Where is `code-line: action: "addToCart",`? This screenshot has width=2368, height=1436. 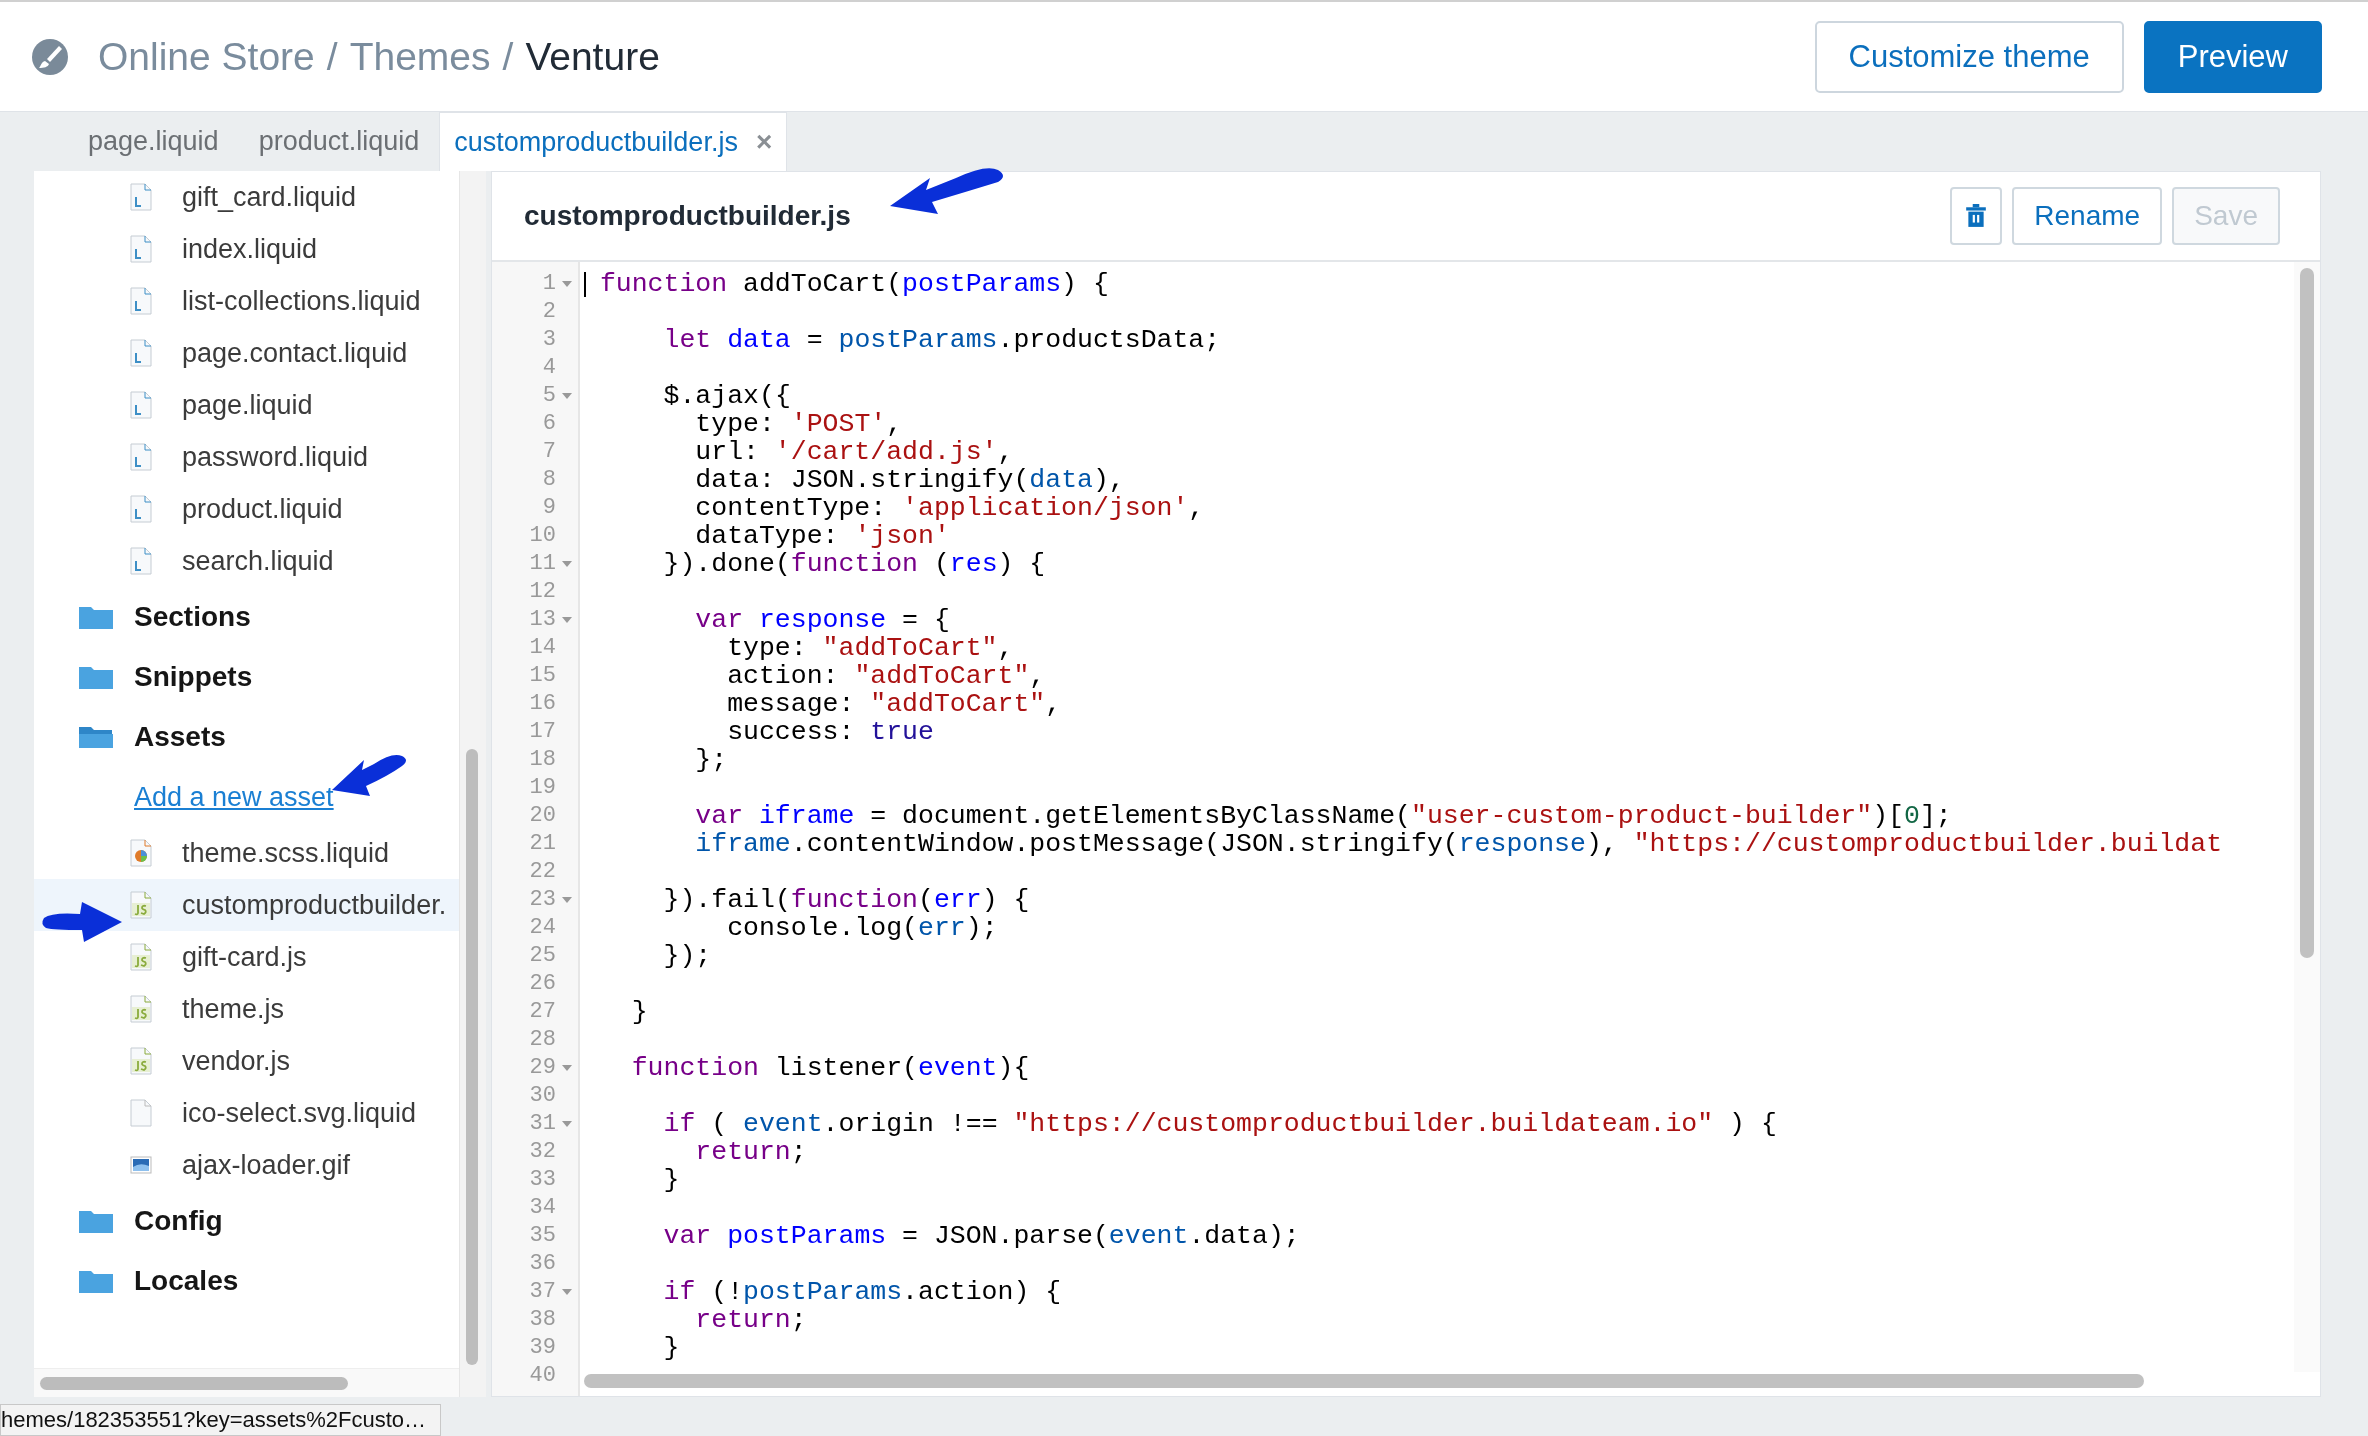
code-line: action: "addToCart", is located at coordinates (886, 676).